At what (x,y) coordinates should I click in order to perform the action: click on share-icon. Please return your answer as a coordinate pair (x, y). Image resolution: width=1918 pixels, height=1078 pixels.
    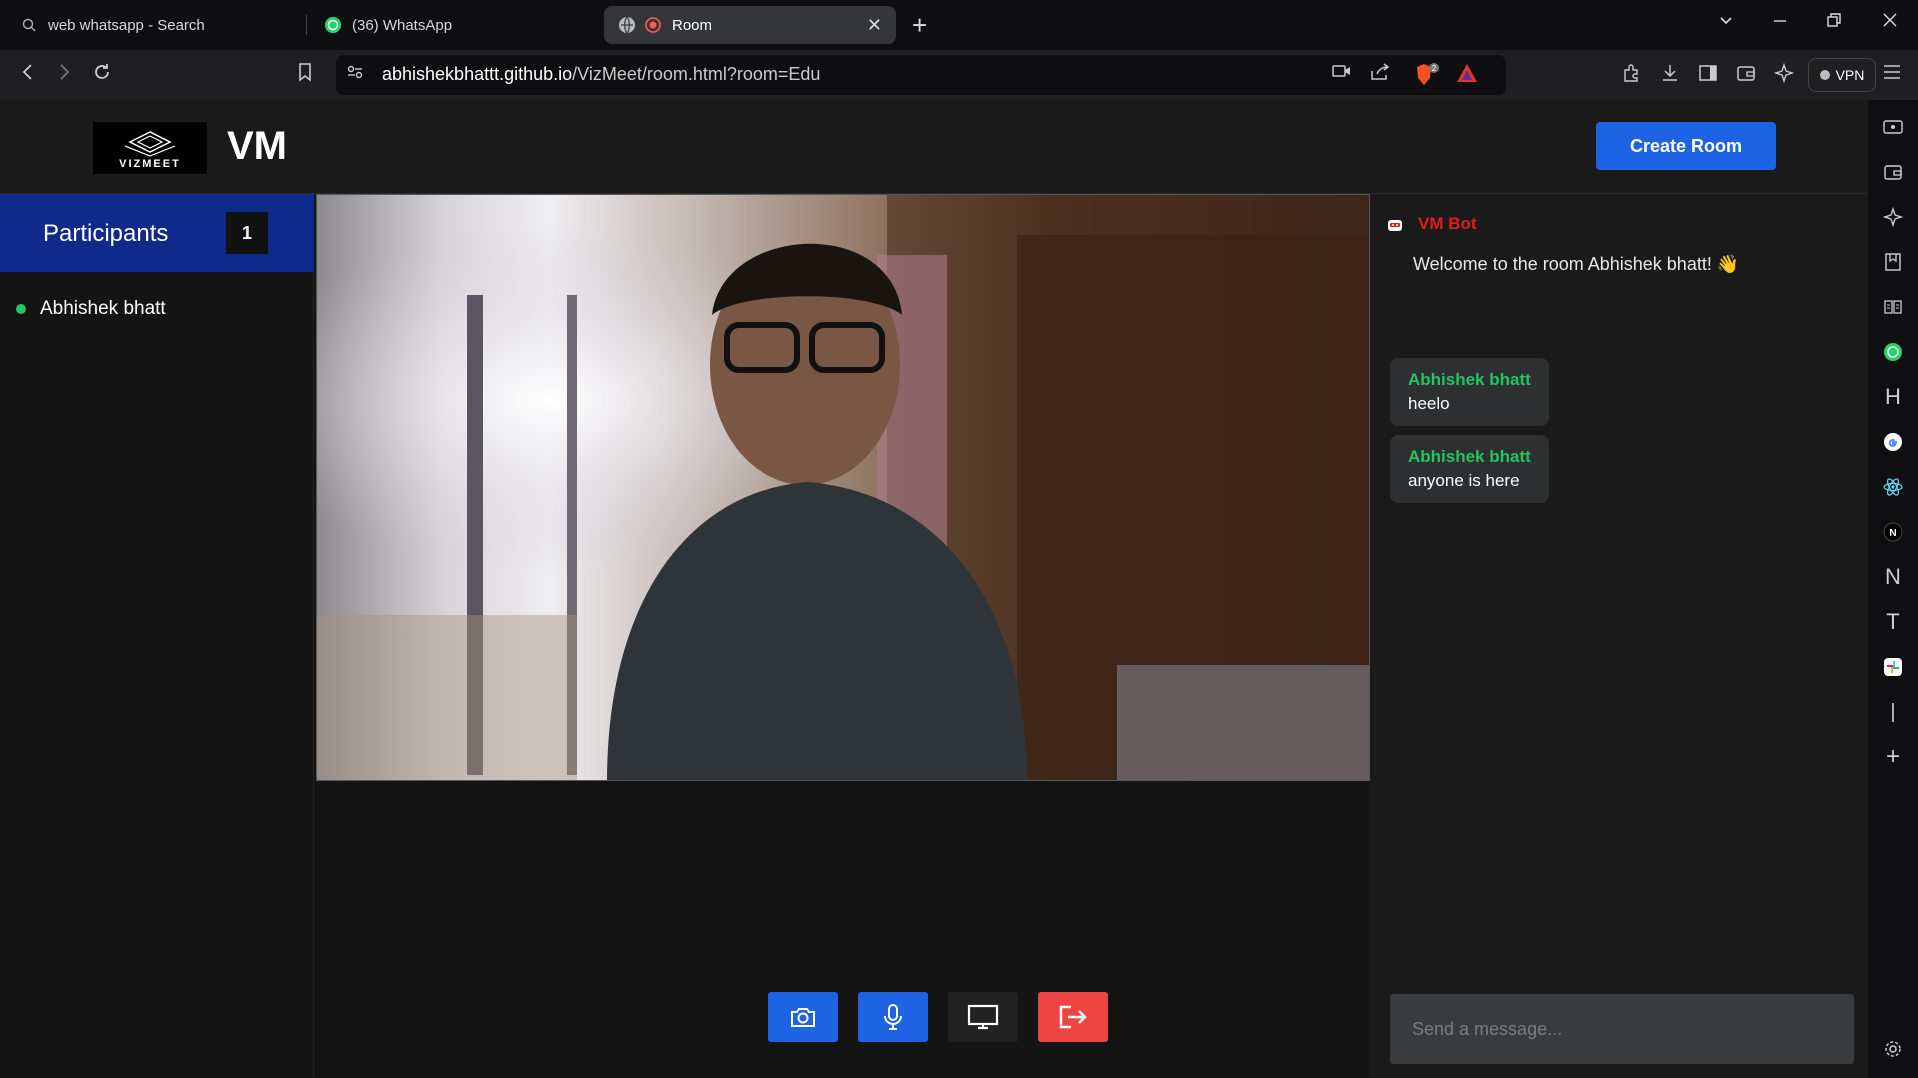
    Looking at the image, I should click on (1380, 74).